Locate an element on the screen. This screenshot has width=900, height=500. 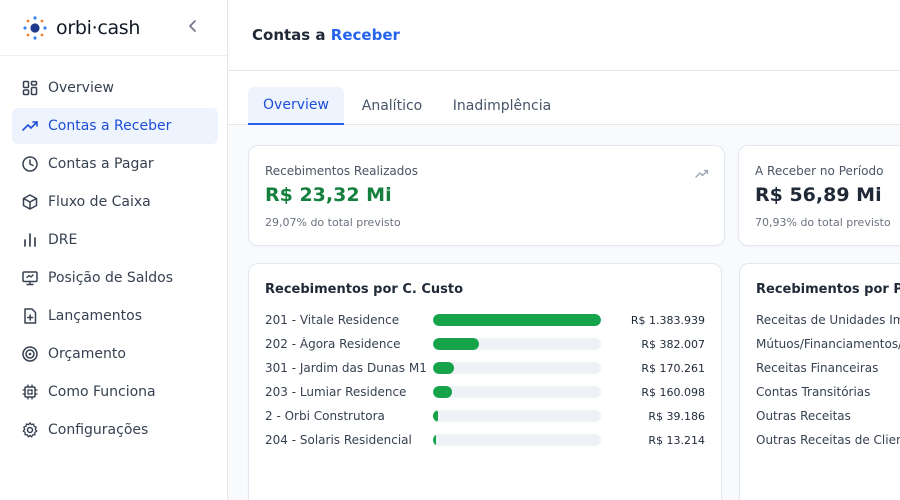
cpu-icon is located at coordinates (30, 392).